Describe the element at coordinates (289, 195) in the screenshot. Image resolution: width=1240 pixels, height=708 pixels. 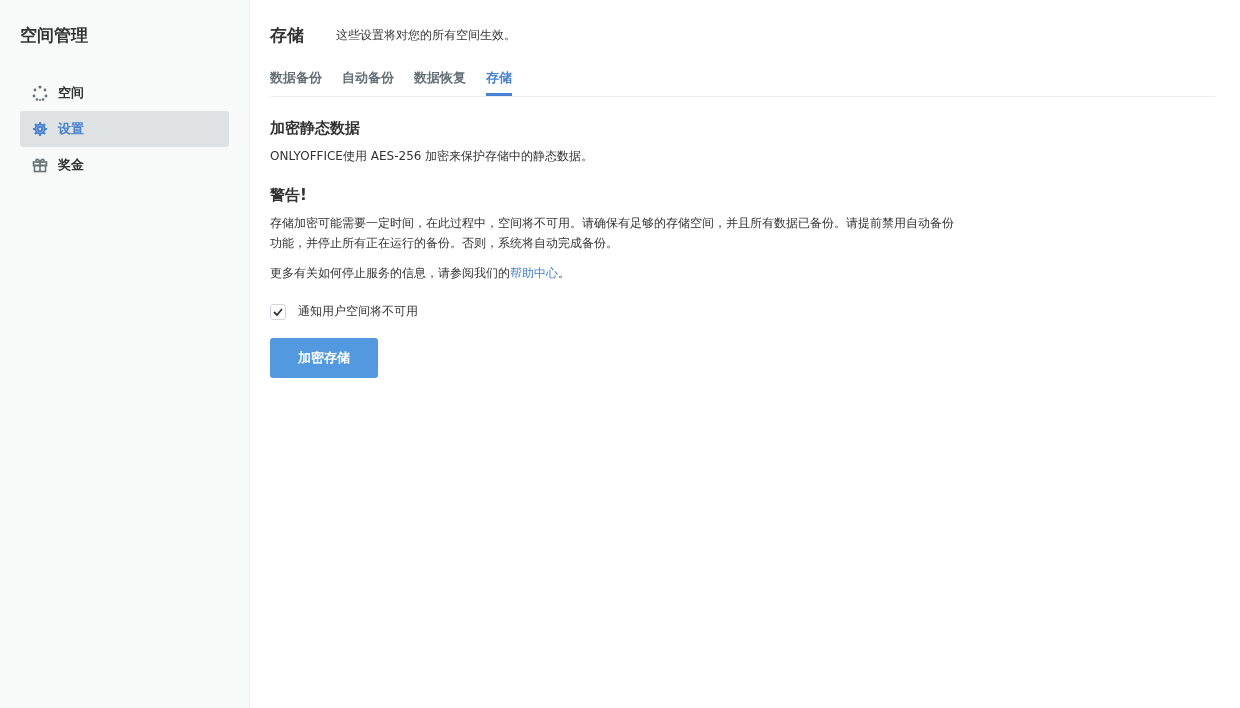
I see `warning-heading: 警告!` at that location.